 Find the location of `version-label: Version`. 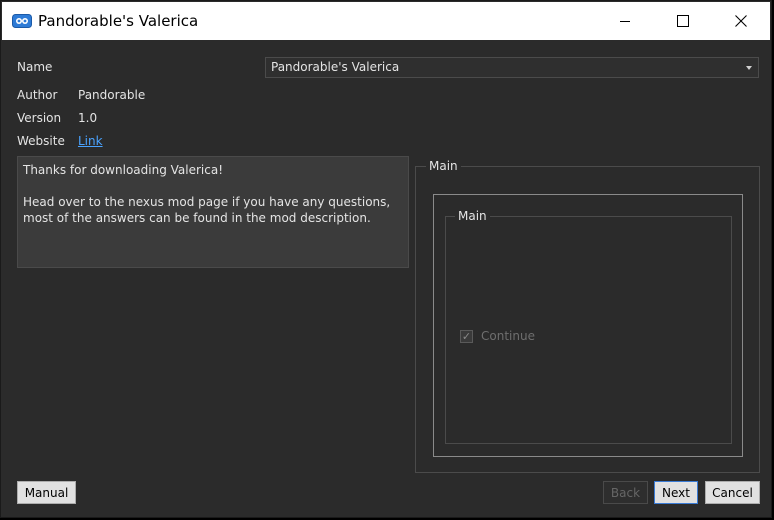

version-label: Version is located at coordinates (39, 118).